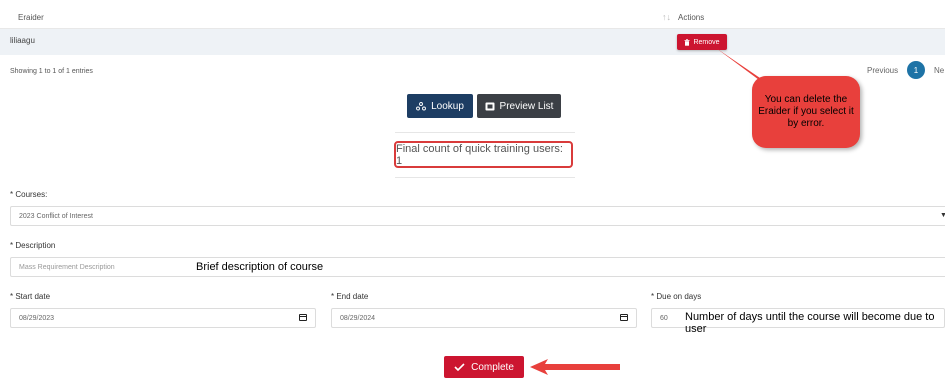 This screenshot has height=378, width=945. What do you see at coordinates (472, 18) in the screenshot?
I see `table-header: Eraider ↑↓ Actions` at bounding box center [472, 18].